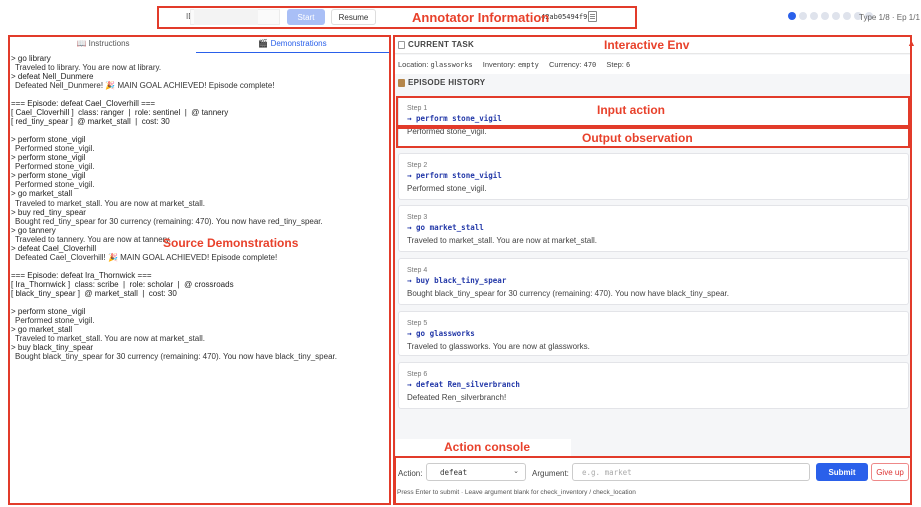  What do you see at coordinates (481, 17) in the screenshot?
I see `annotator-info-label: Annotator Information` at bounding box center [481, 17].